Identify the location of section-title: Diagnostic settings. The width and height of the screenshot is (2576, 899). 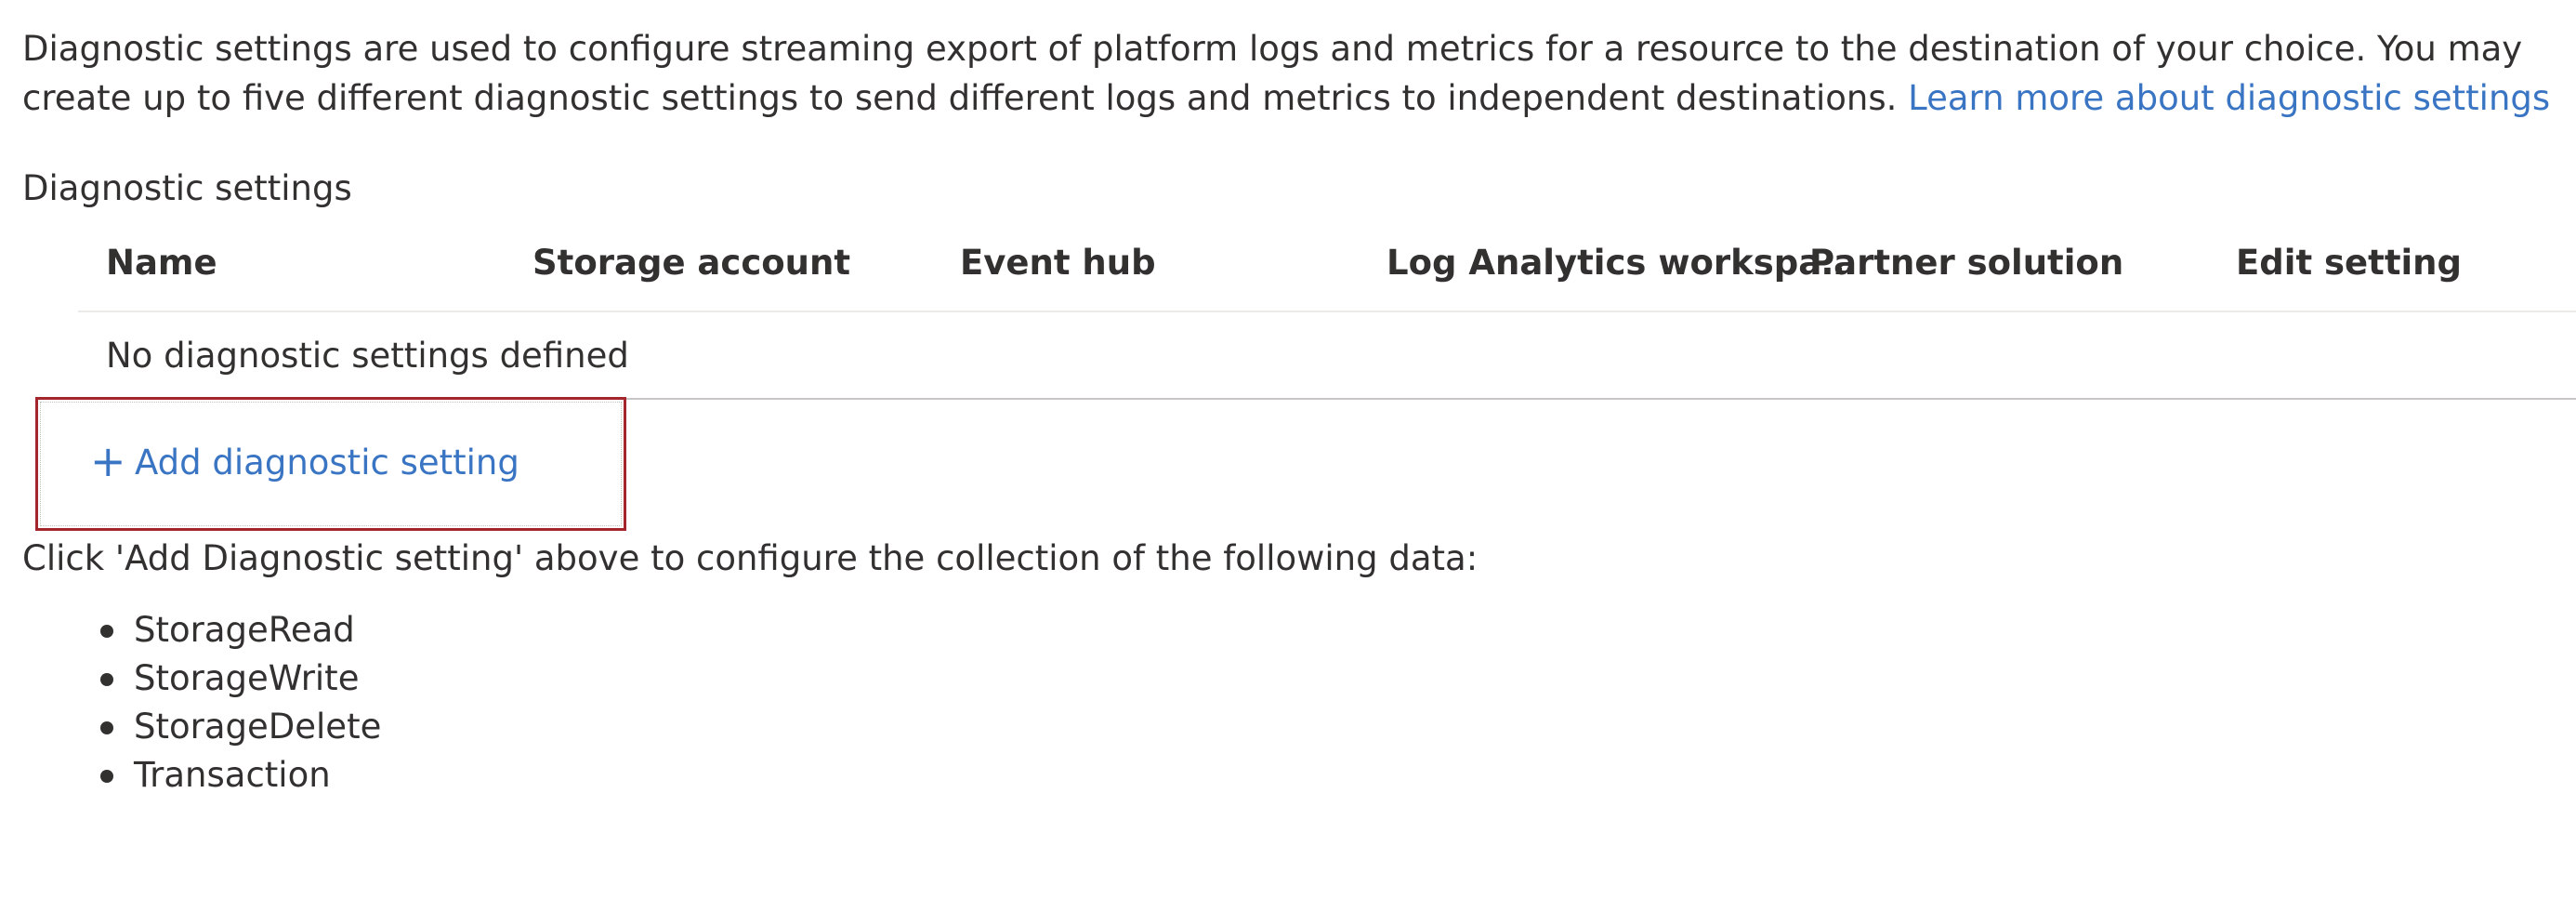
(187, 188).